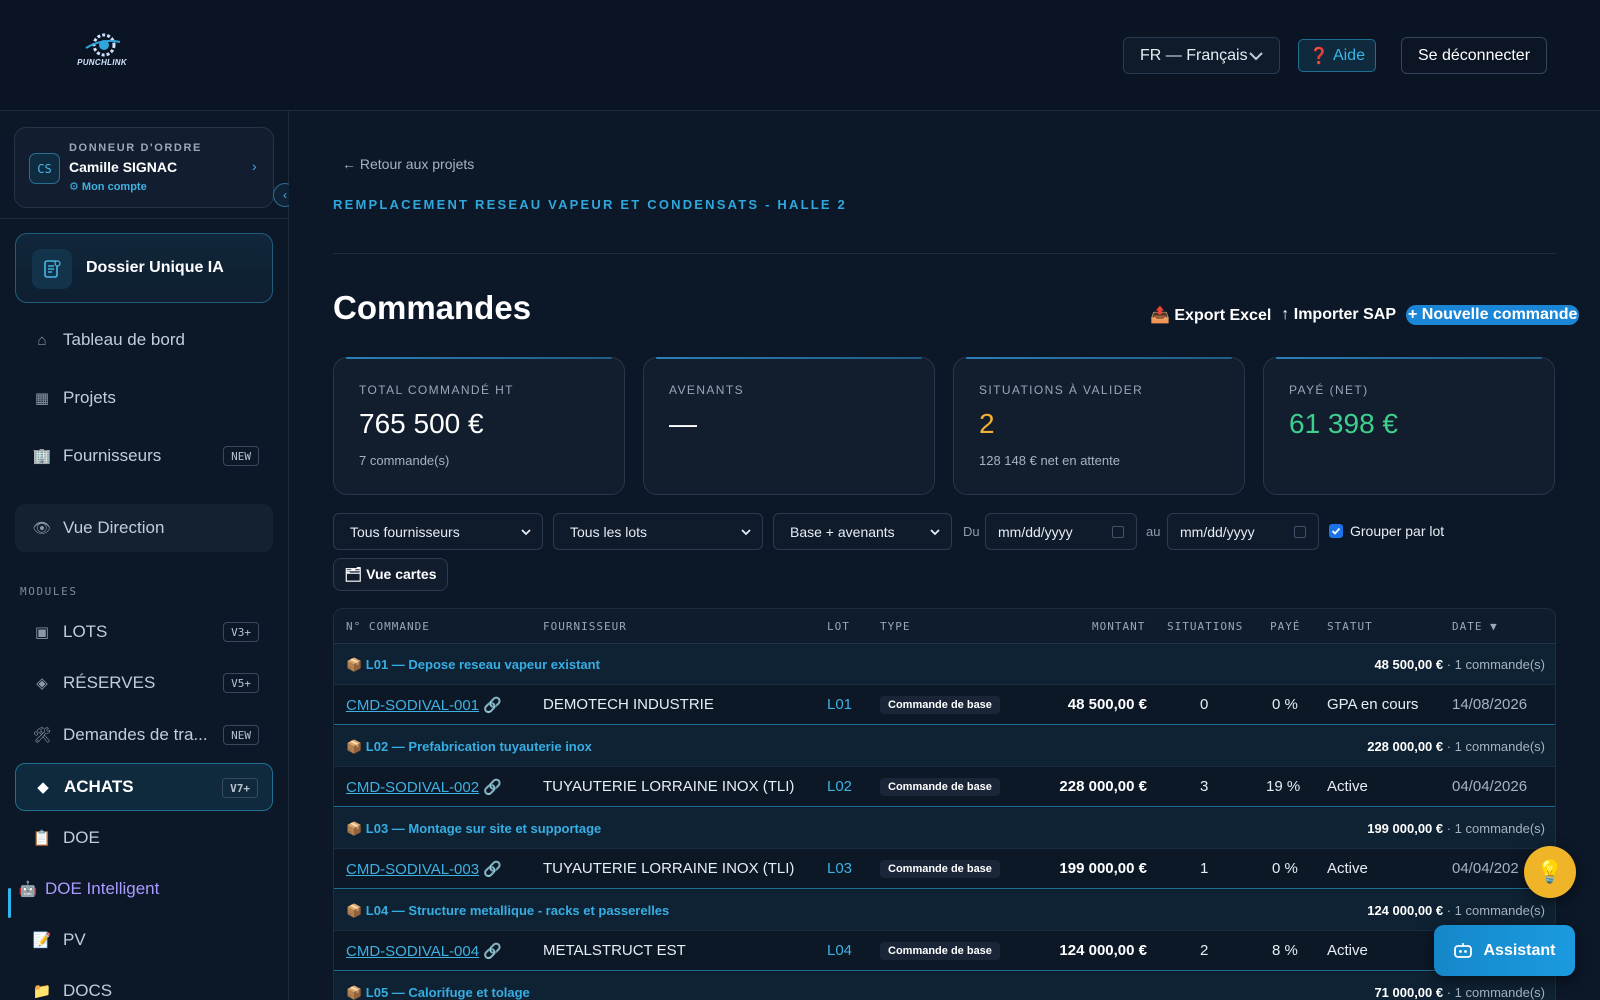 Image resolution: width=1600 pixels, height=1000 pixels. I want to click on column-header-paye: PAYÉ, so click(1285, 626).